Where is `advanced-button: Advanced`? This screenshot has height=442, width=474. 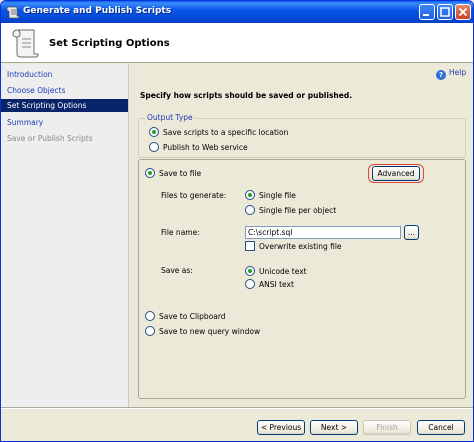
advanced-button: Advanced is located at coordinates (396, 173).